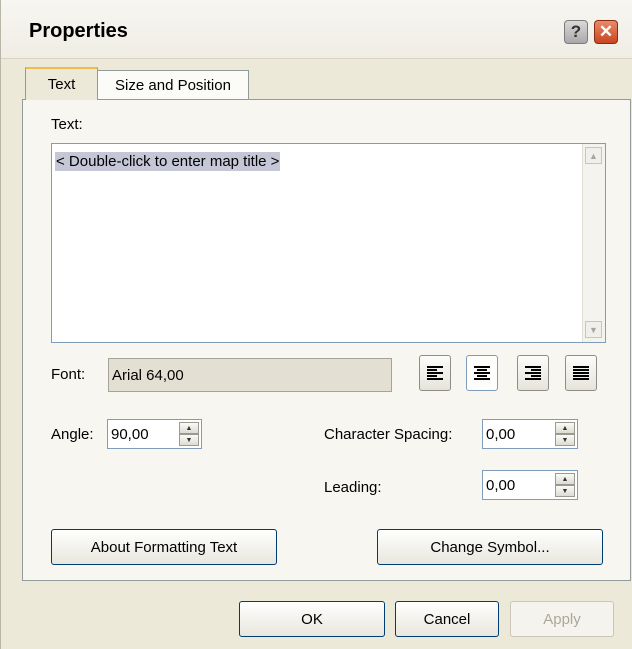  Describe the element at coordinates (593, 243) in the screenshot. I see `text-scrollbar: ▲ ▼` at that location.